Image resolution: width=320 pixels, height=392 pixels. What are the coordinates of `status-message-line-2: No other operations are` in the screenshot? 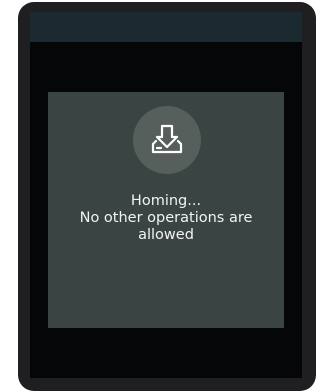 It's located at (166, 218).